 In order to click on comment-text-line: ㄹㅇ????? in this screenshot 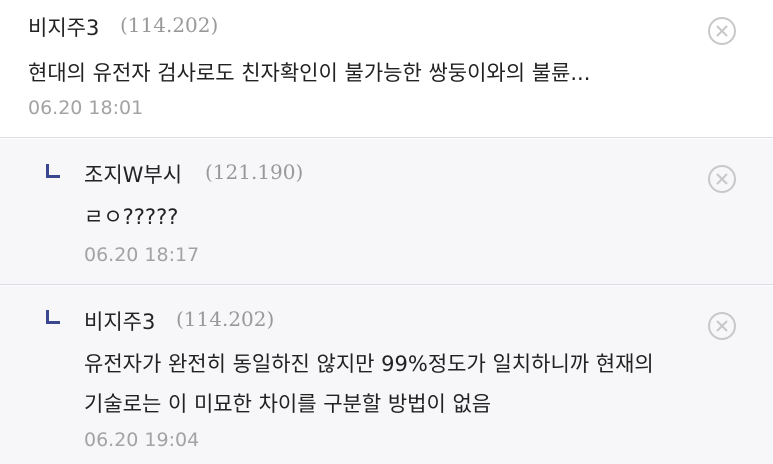, I will do `click(131, 217)`.